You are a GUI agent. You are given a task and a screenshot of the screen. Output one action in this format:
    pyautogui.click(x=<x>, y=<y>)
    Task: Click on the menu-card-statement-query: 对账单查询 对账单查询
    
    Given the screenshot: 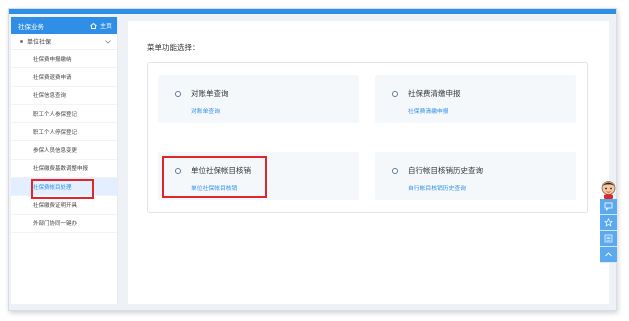 What is the action you would take?
    pyautogui.click(x=258, y=99)
    